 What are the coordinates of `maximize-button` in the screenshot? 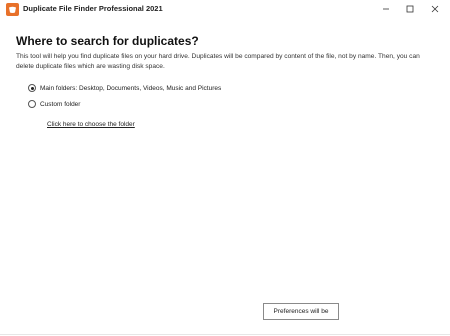 It's located at (410, 9).